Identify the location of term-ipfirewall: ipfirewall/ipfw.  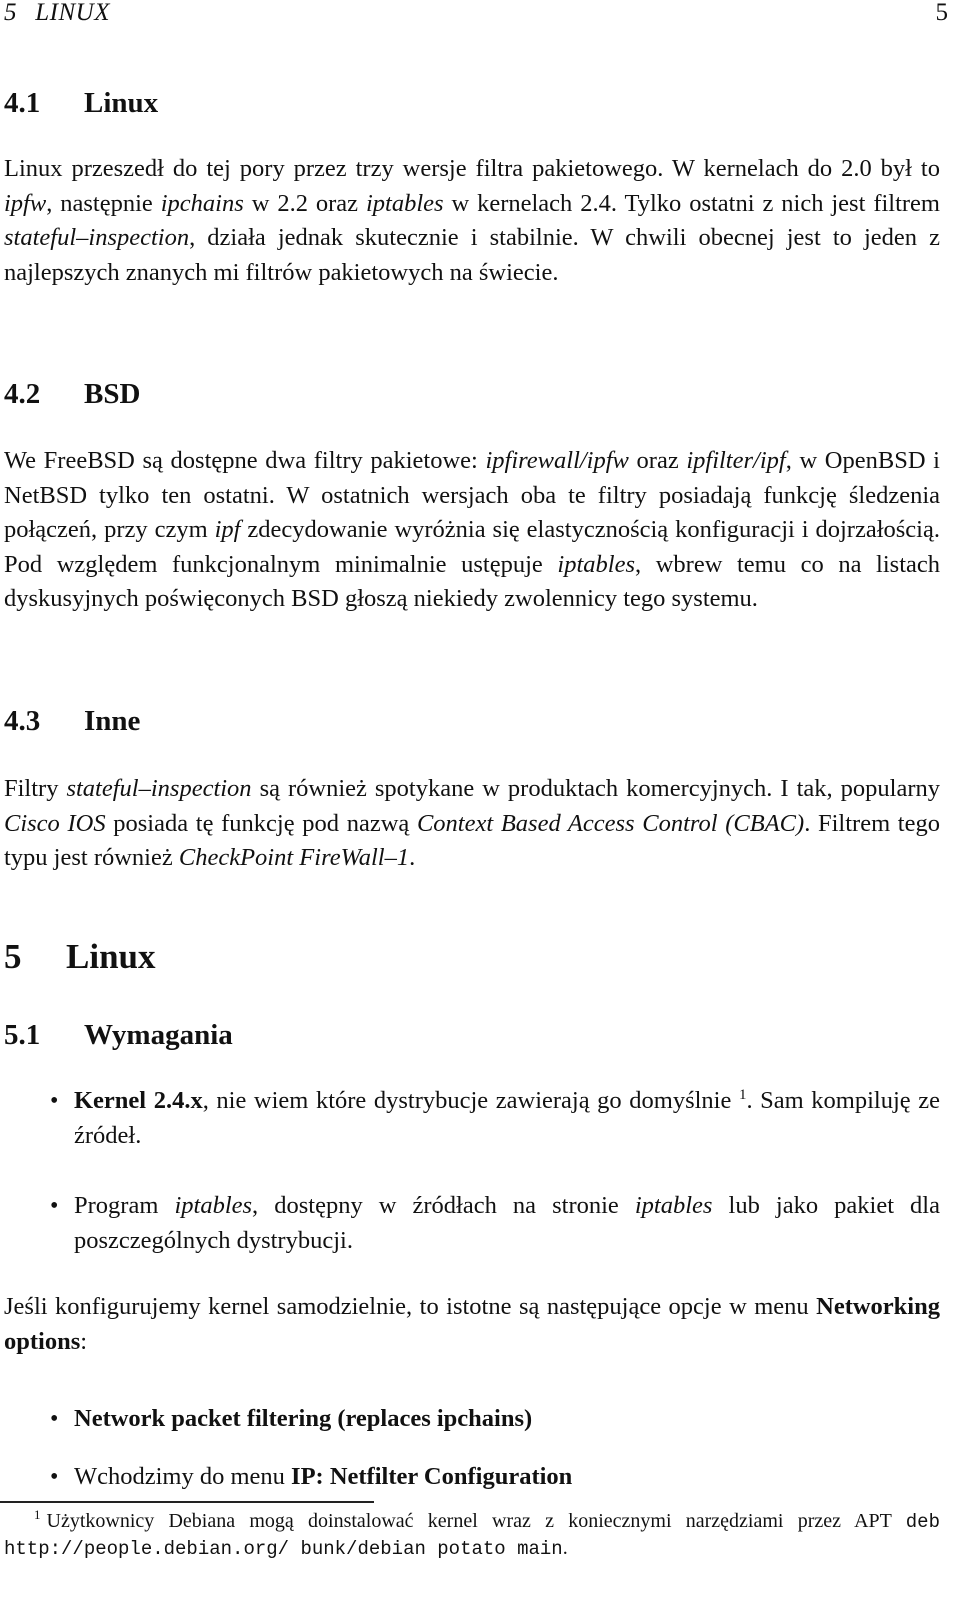
(557, 460).